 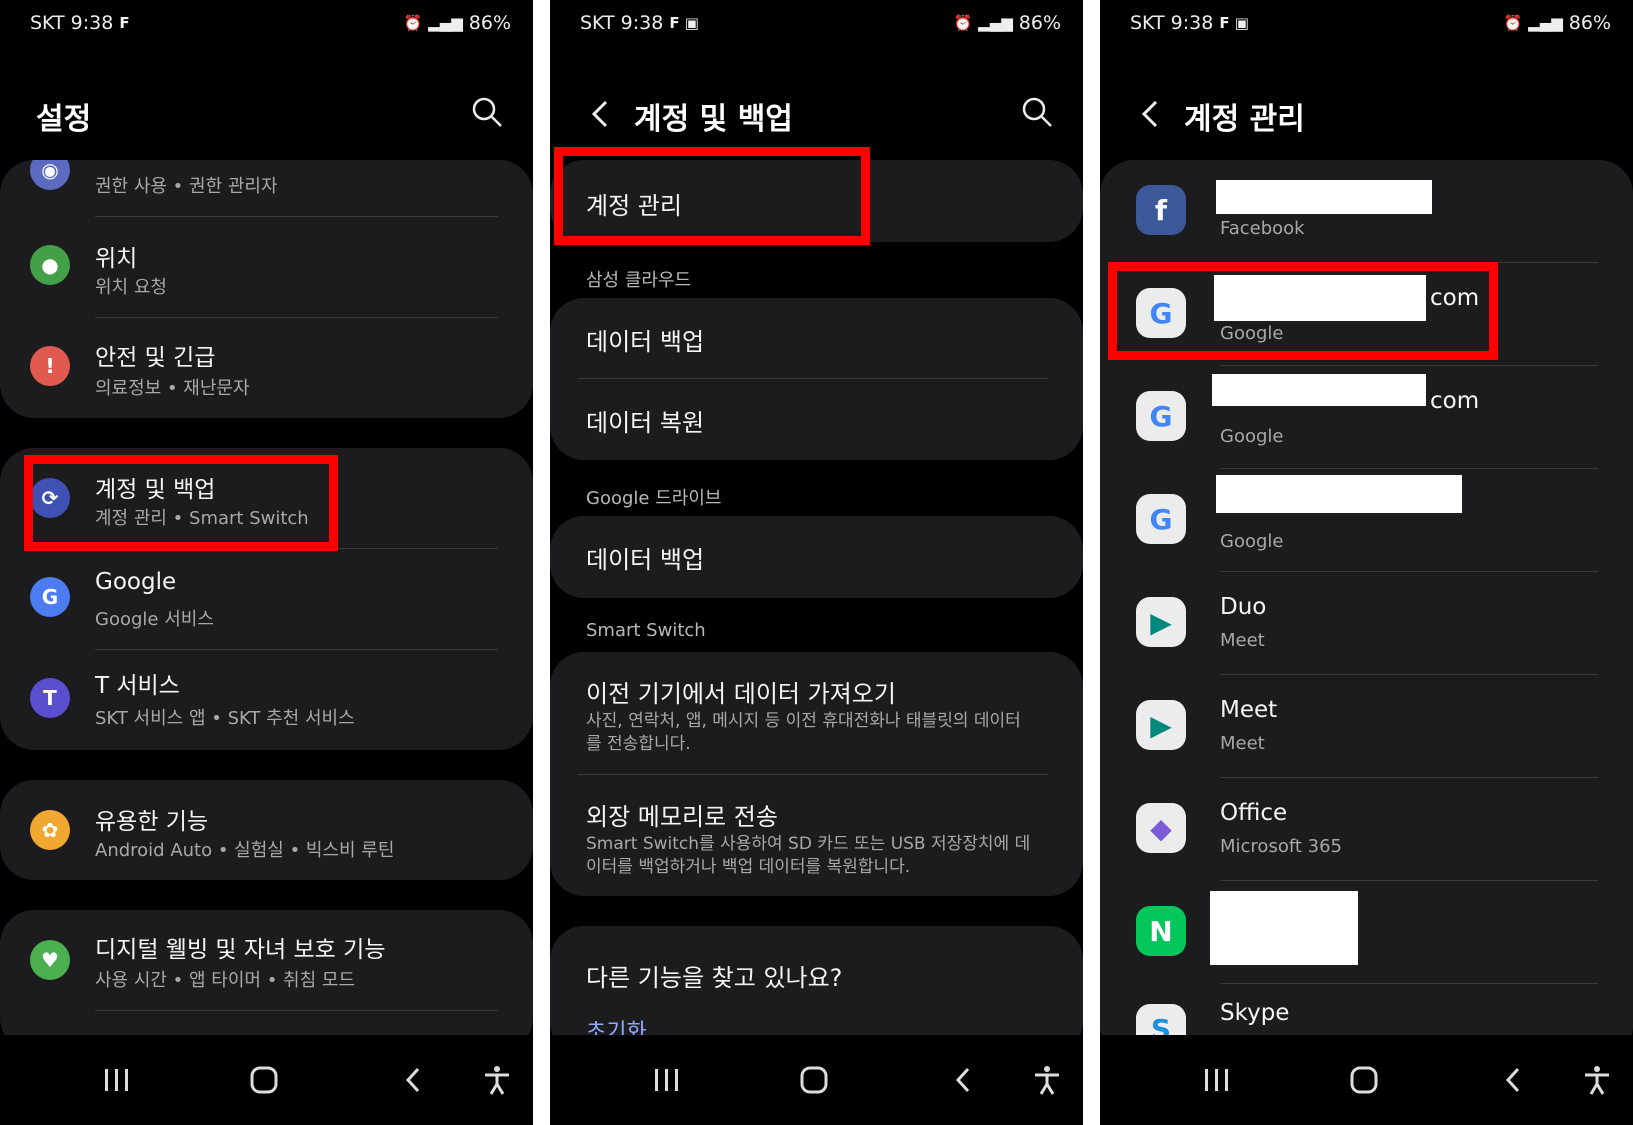 What do you see at coordinates (1161, 210) in the screenshot?
I see `facebook-icon: f` at bounding box center [1161, 210].